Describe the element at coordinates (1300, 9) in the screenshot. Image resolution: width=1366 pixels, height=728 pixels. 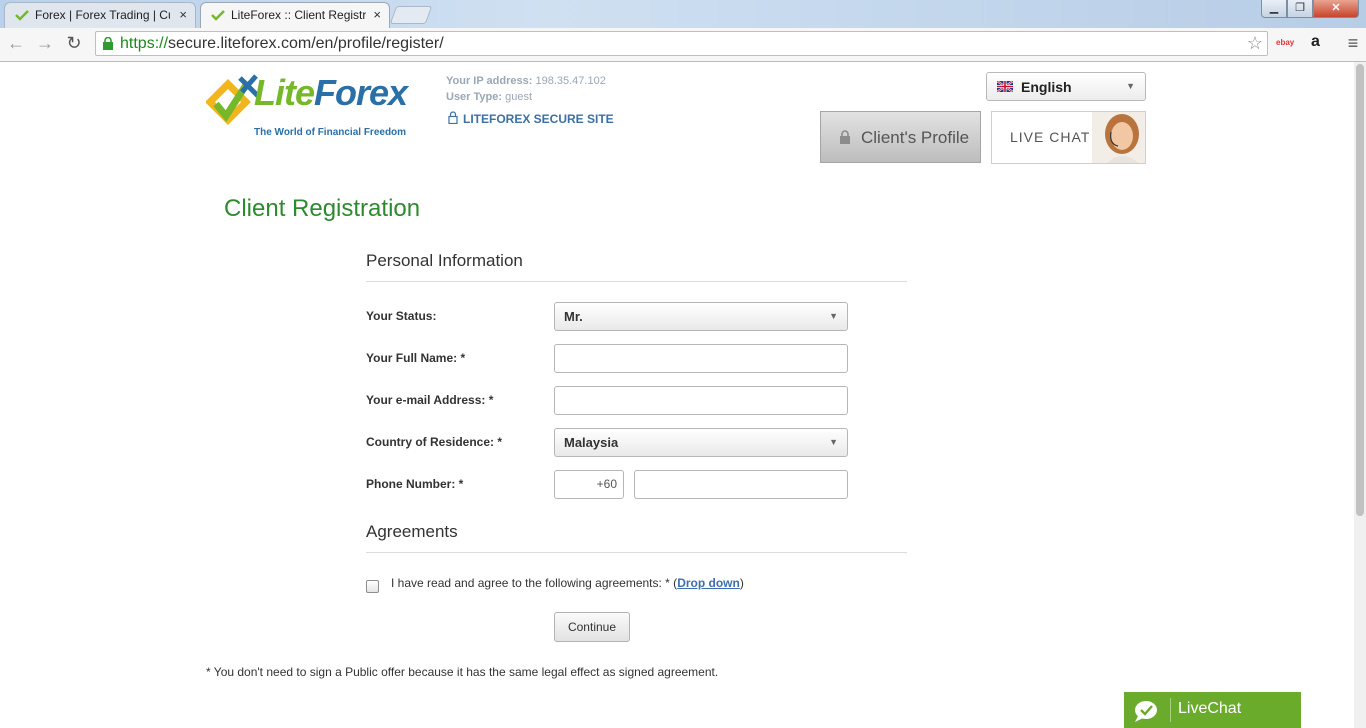
I see `window-maximize-button: ❐` at that location.